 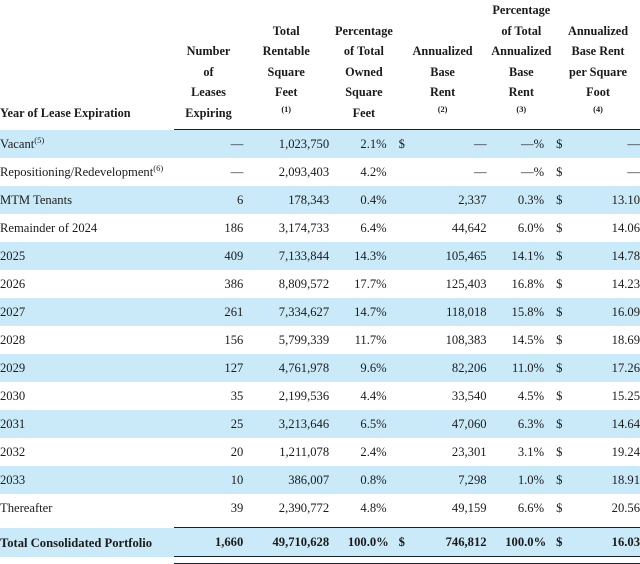 What do you see at coordinates (87, 256) in the screenshot?
I see `row-label: 2025` at bounding box center [87, 256].